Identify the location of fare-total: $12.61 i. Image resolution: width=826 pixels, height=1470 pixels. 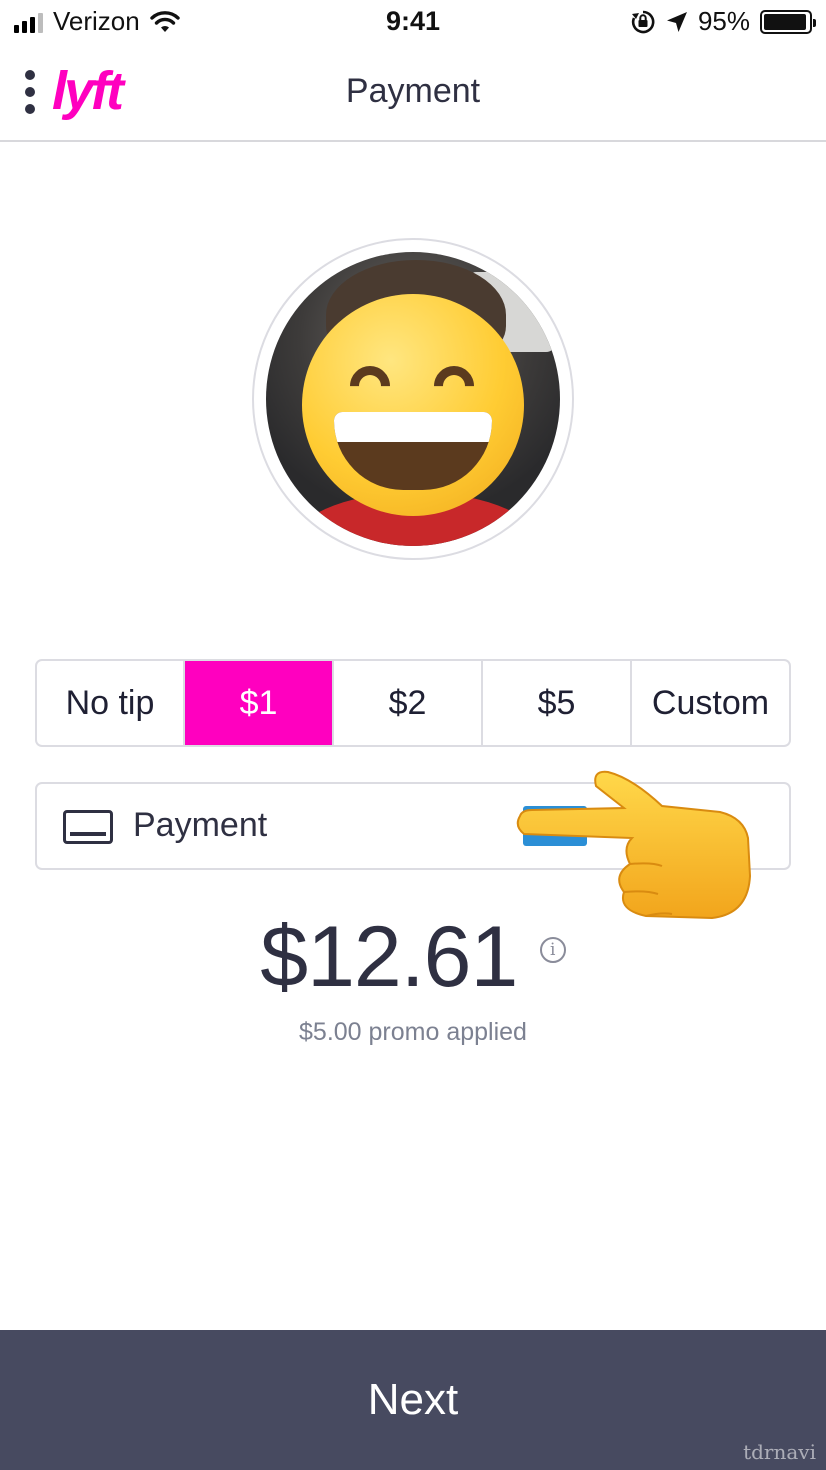
(413, 957).